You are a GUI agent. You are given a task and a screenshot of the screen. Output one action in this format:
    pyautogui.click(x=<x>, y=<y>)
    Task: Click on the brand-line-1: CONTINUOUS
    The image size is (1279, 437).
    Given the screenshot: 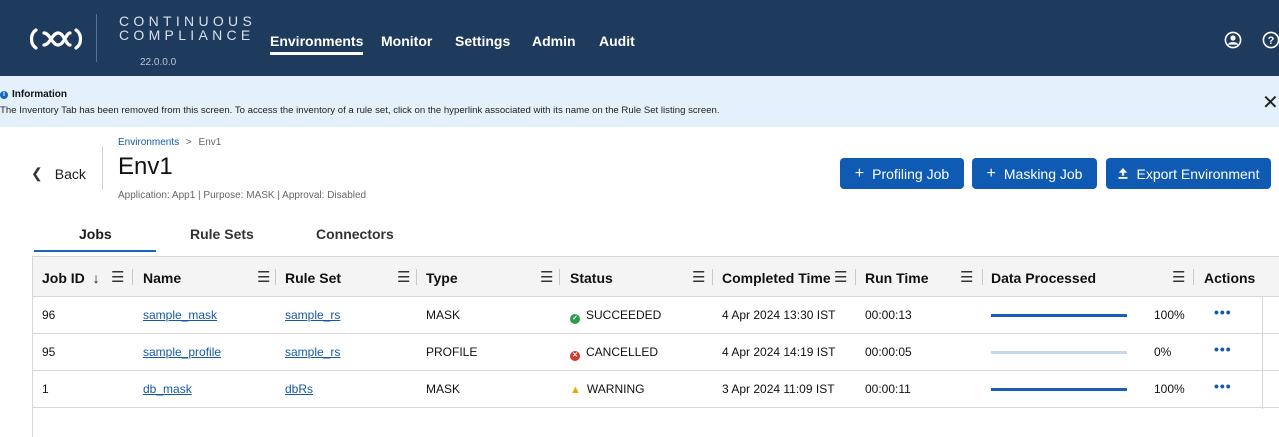 What is the action you would take?
    pyautogui.click(x=188, y=21)
    